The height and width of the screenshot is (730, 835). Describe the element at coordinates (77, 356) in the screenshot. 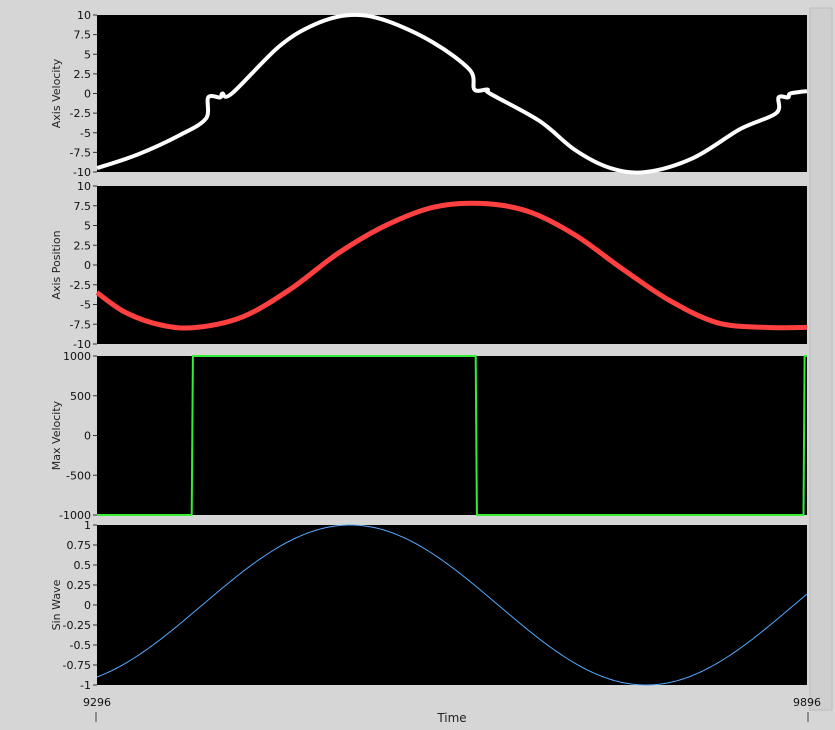

I see `y-tick-label: 1000` at that location.